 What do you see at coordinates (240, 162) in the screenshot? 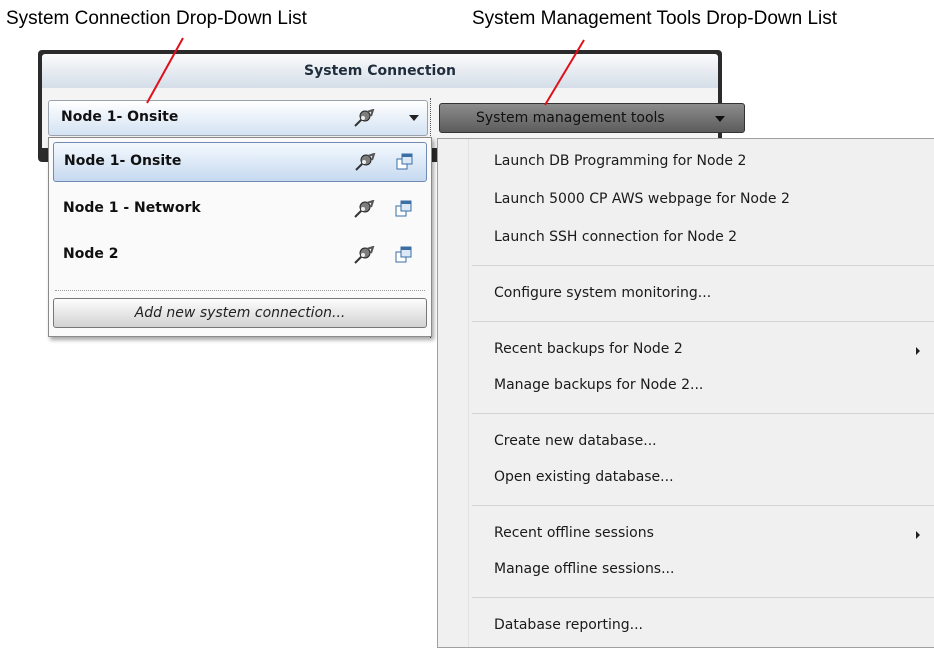
I see `connection-item: Node 1- Onsite` at bounding box center [240, 162].